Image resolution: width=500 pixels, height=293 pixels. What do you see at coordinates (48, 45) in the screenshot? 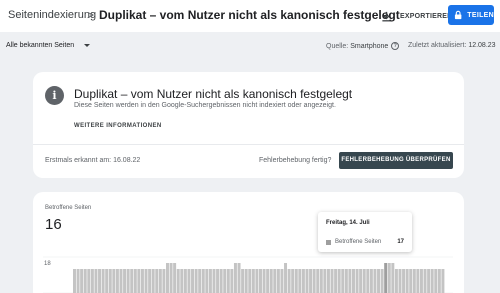
I see `scope-dropdown: Alle bekannten Seiten` at bounding box center [48, 45].